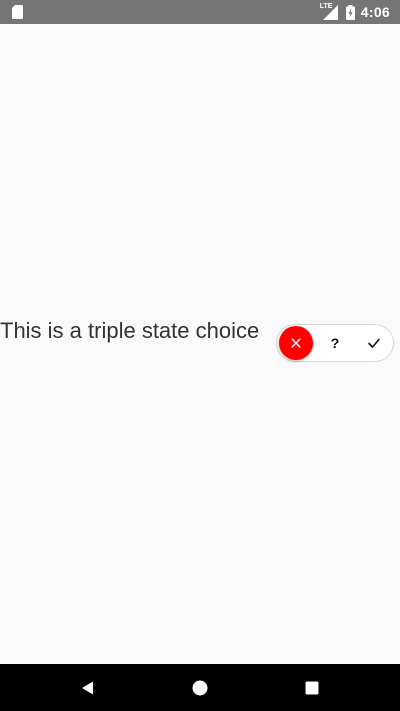 The width and height of the screenshot is (400, 711). I want to click on signal-strength-icon, so click(330, 12).